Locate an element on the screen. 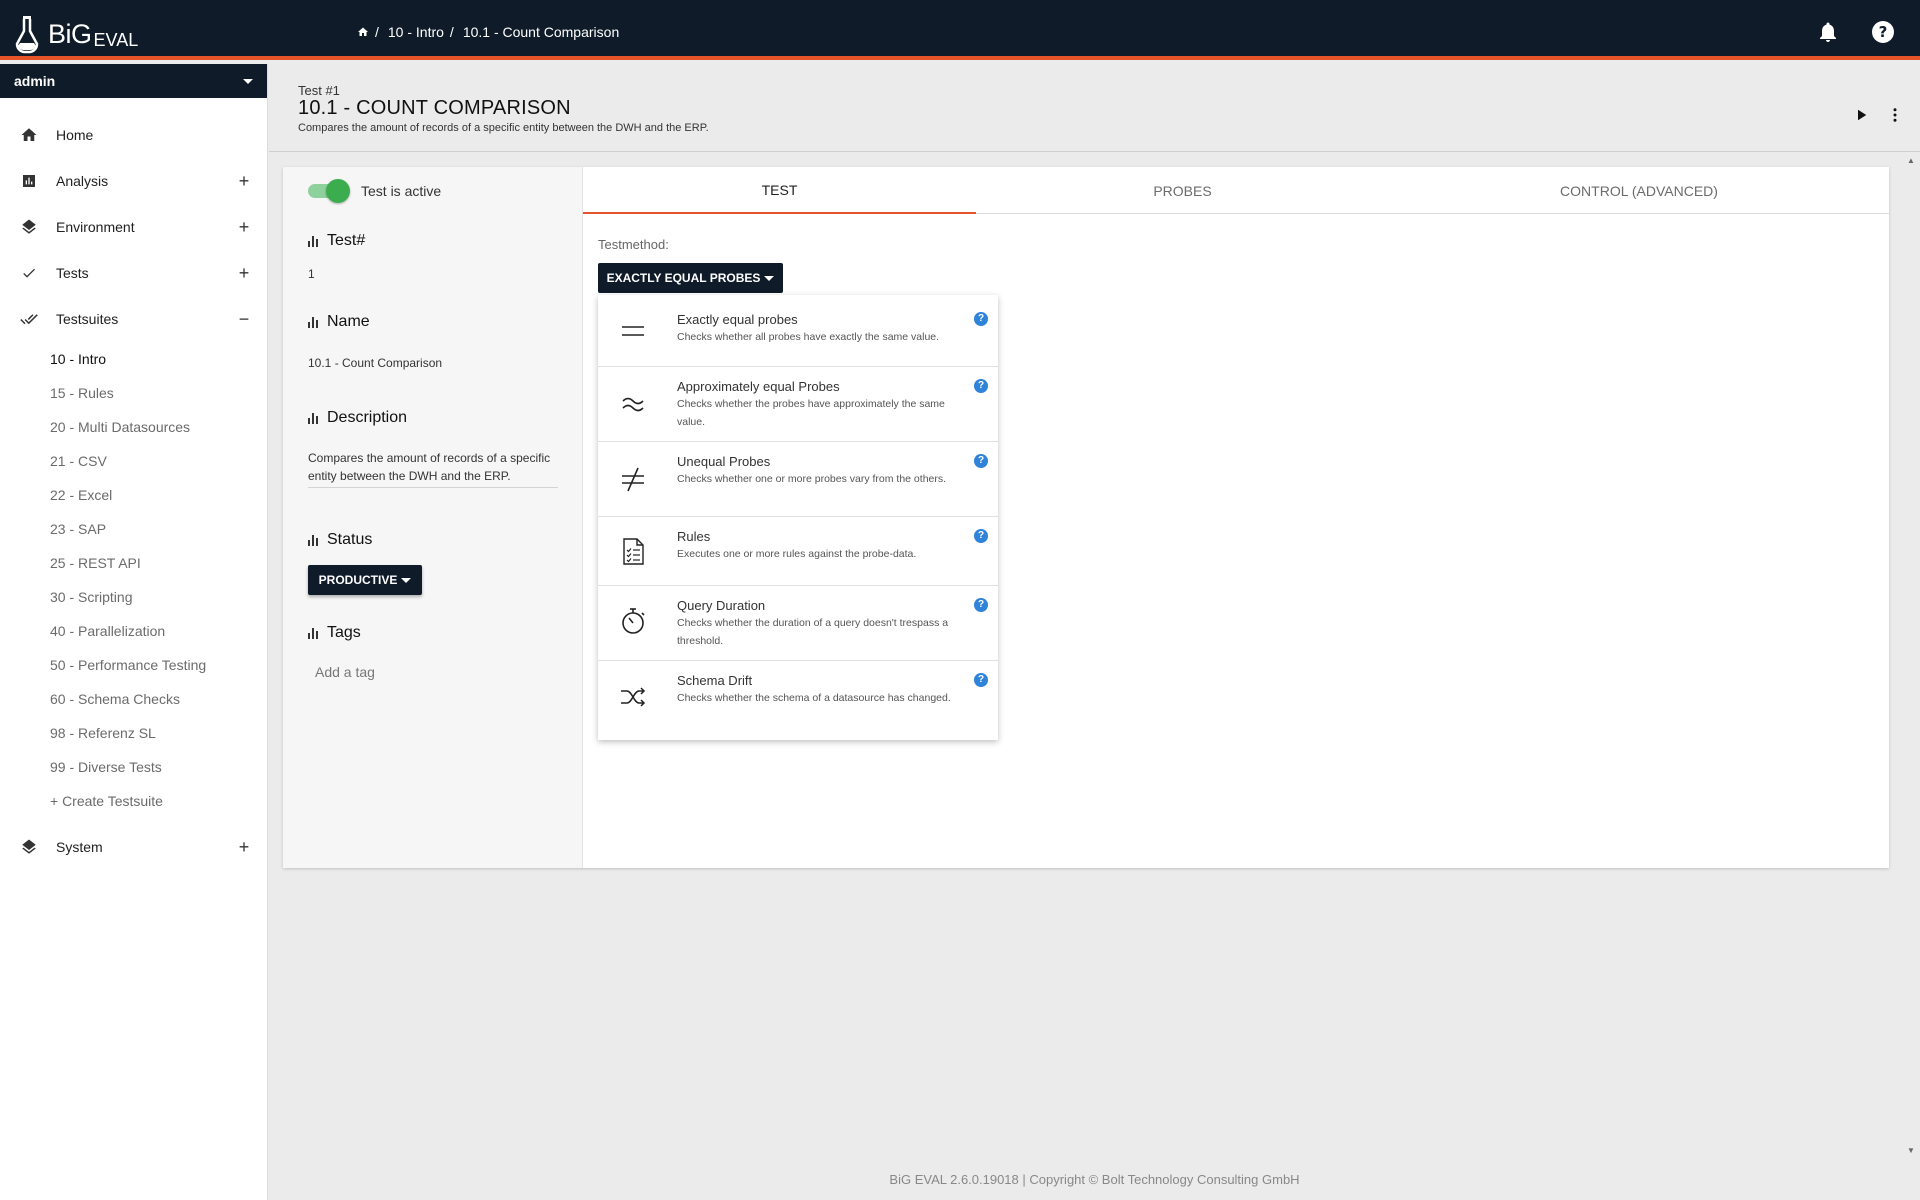 This screenshot has width=1920, height=1200. method-title: Query Duration is located at coordinates (721, 605).